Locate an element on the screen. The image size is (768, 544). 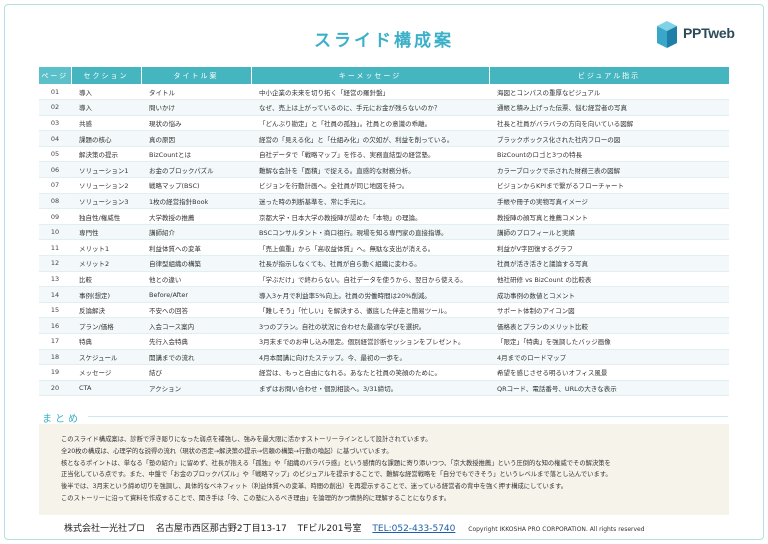
cell-page-number: 12 is located at coordinates (55, 263).